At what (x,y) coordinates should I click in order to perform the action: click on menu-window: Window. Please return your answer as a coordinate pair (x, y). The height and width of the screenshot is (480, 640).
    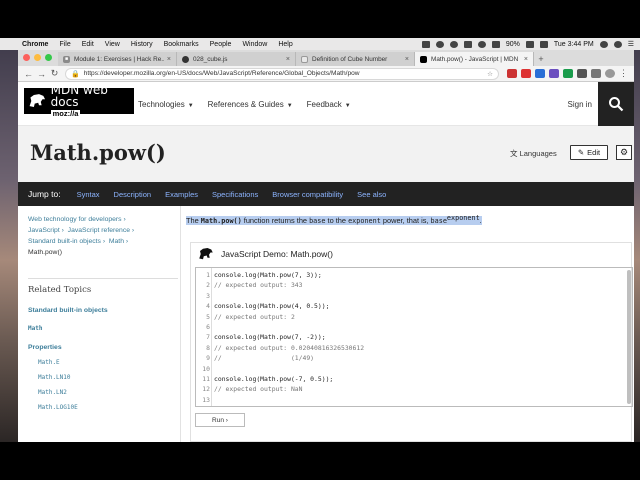
    Looking at the image, I should click on (254, 44).